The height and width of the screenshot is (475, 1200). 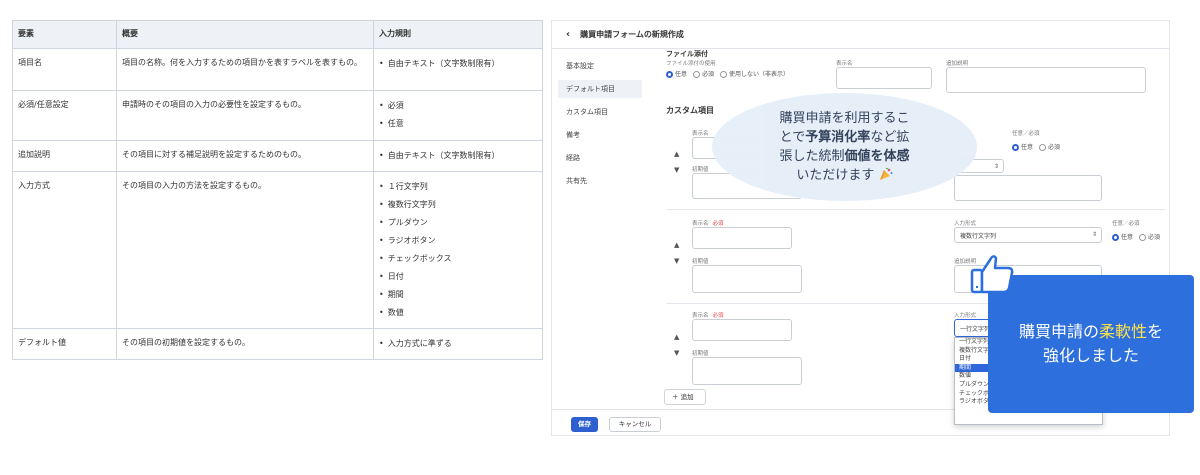 I want to click on party-popper-icon, so click(x=886, y=173).